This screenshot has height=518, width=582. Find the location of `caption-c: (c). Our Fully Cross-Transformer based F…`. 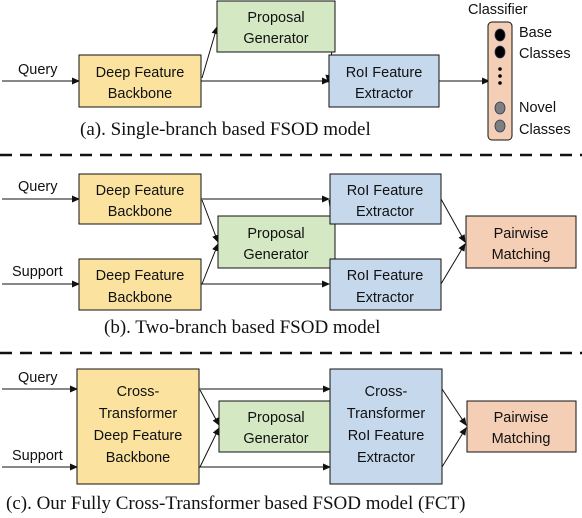

caption-c: (c). Our Fully Cross-Transformer based F… is located at coordinates (236, 503).